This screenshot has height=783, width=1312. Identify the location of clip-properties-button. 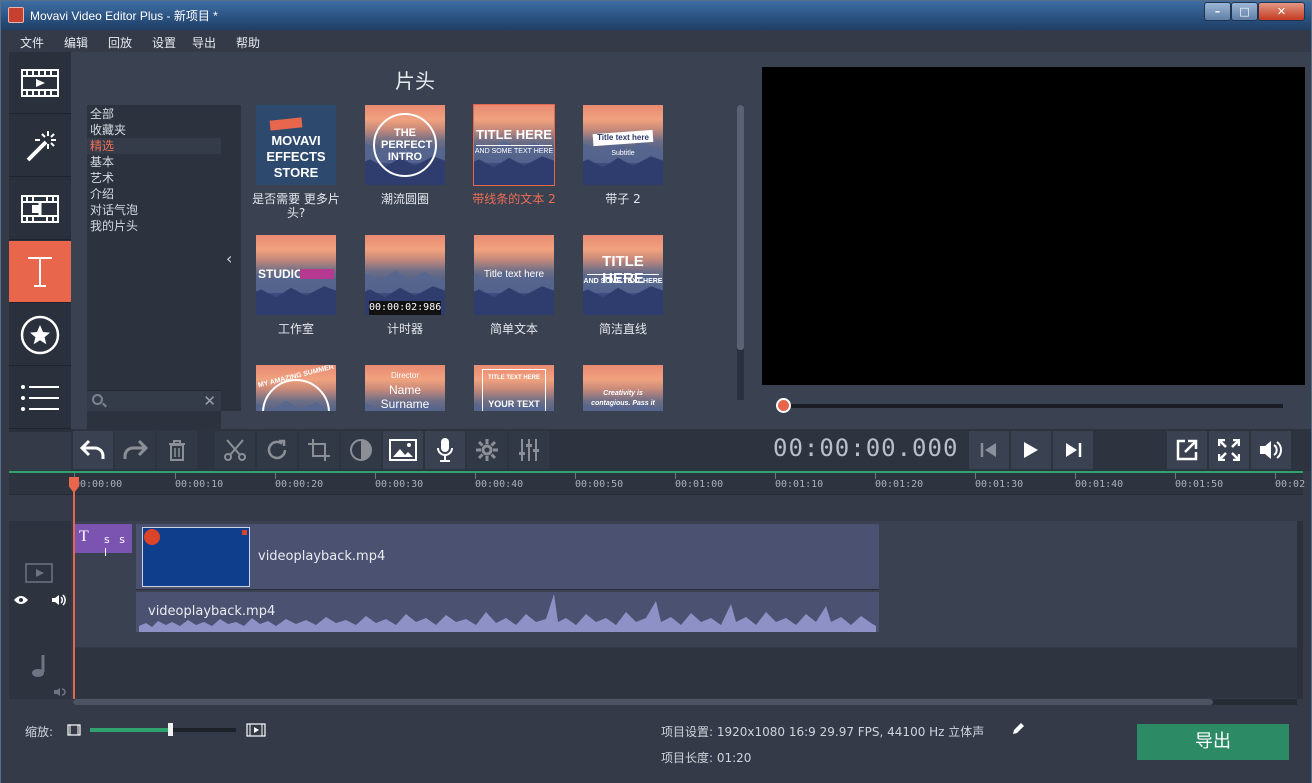
(487, 450).